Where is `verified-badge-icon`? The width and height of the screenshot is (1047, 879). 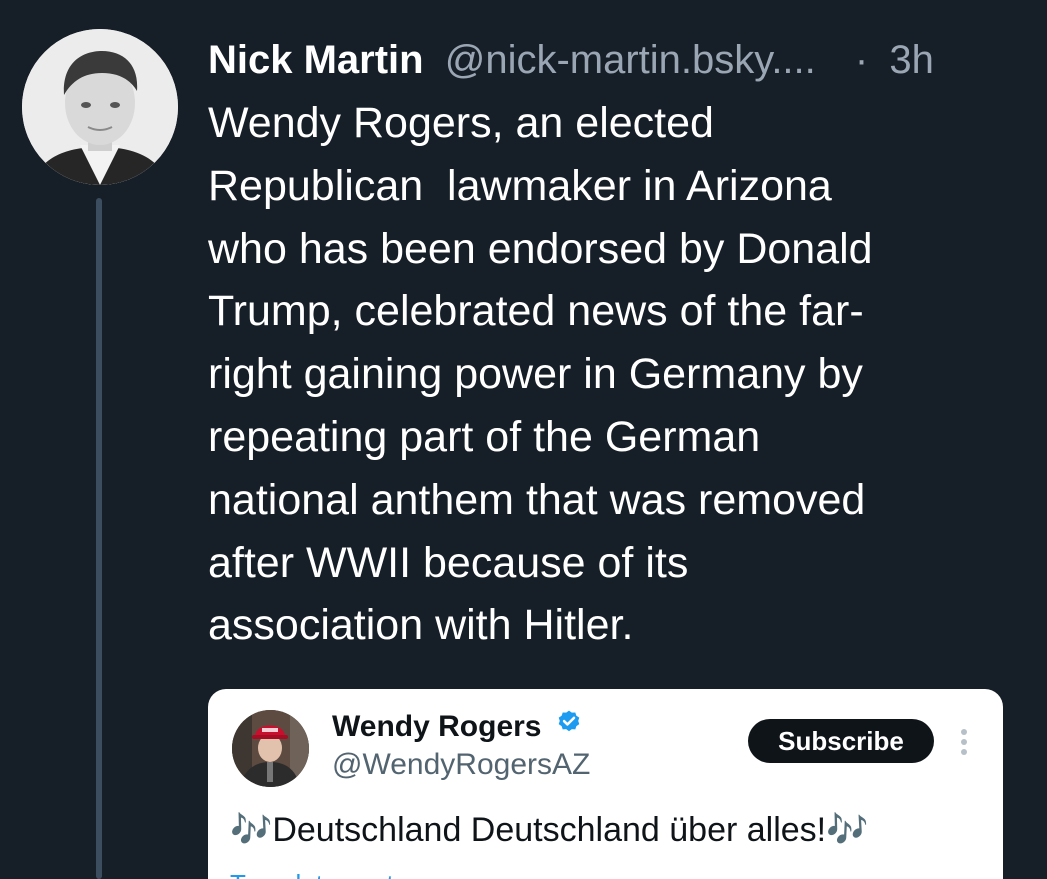
verified-badge-icon is located at coordinates (569, 726).